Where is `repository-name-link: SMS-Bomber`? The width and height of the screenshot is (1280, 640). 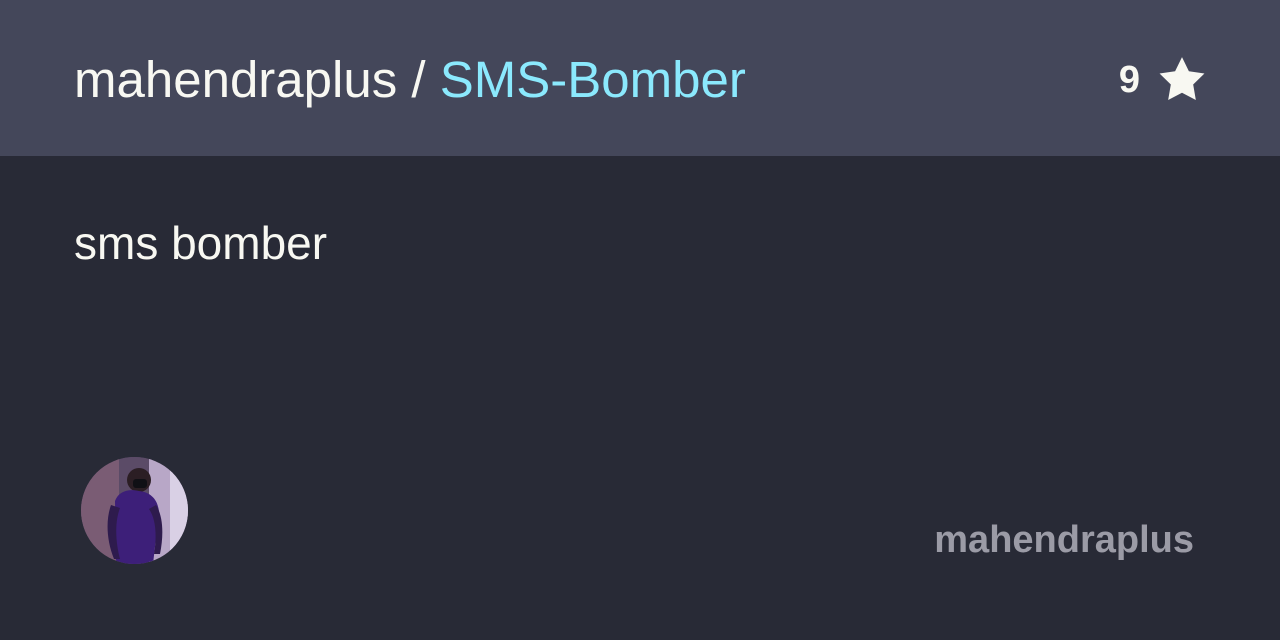
repository-name-link: SMS-Bomber is located at coordinates (593, 79).